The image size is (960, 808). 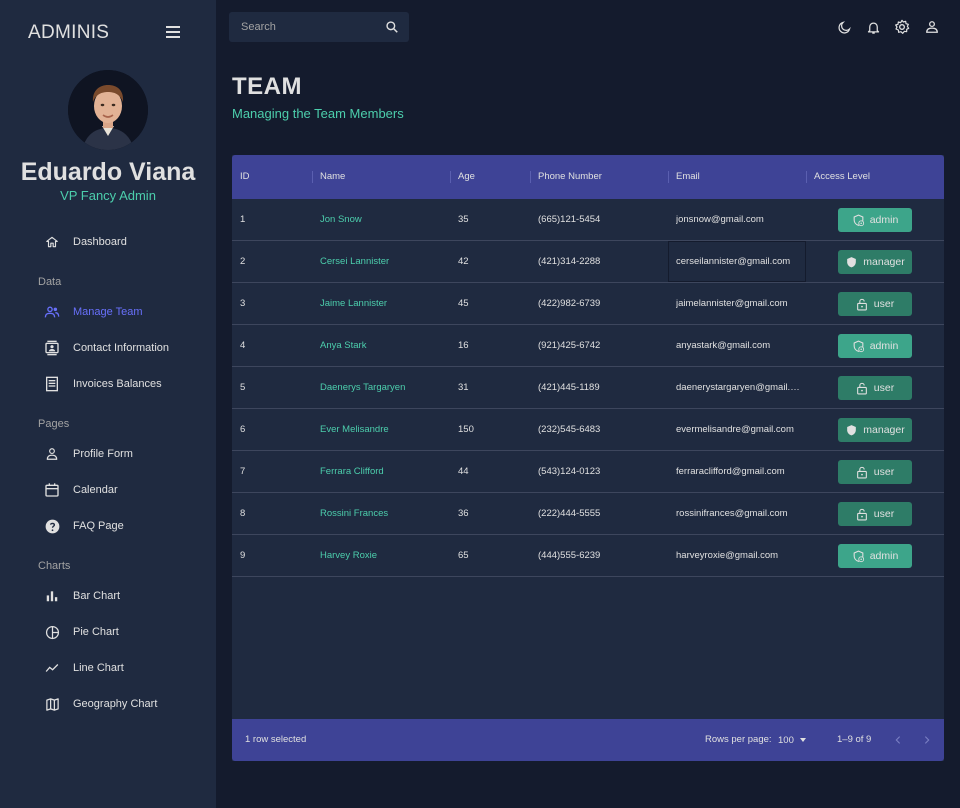 I want to click on sidebar-item-label: Bar Chart, so click(x=97, y=596).